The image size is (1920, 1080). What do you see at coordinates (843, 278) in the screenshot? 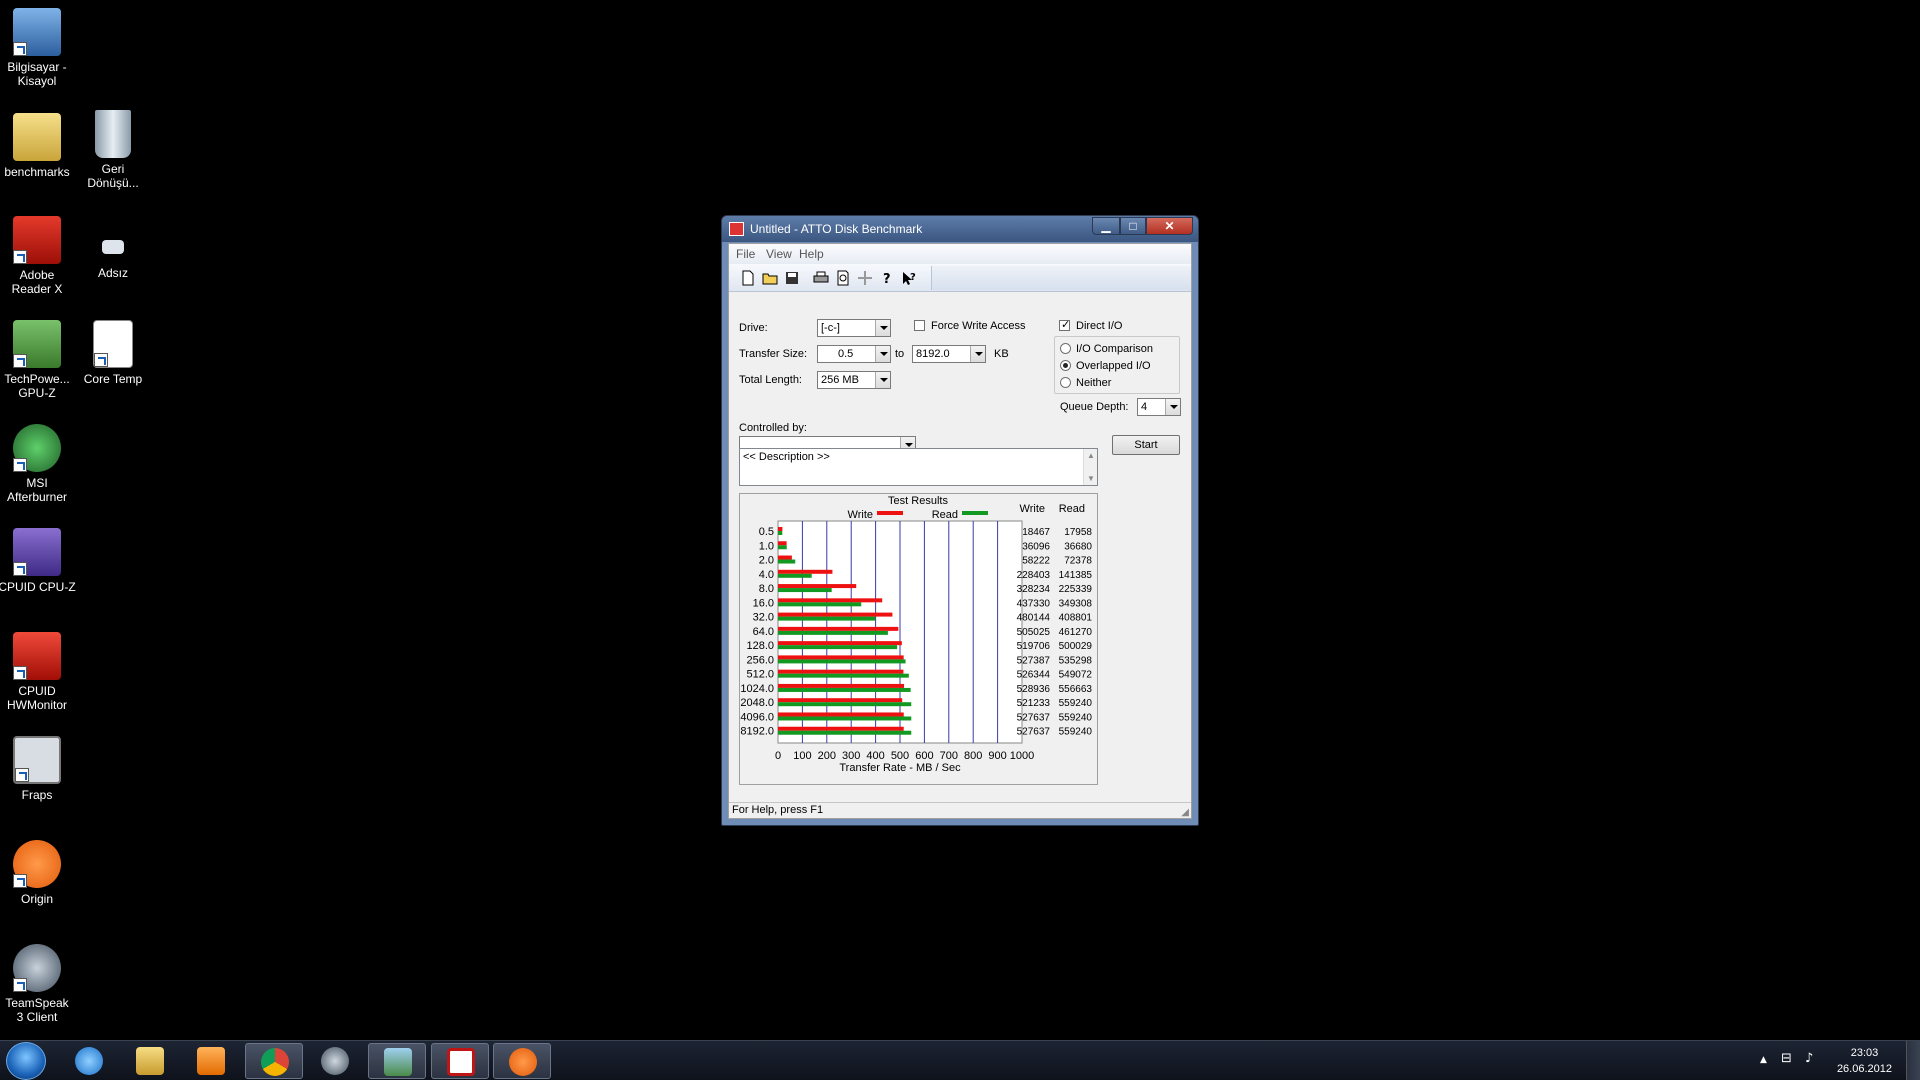
I see `print-preview-icon` at bounding box center [843, 278].